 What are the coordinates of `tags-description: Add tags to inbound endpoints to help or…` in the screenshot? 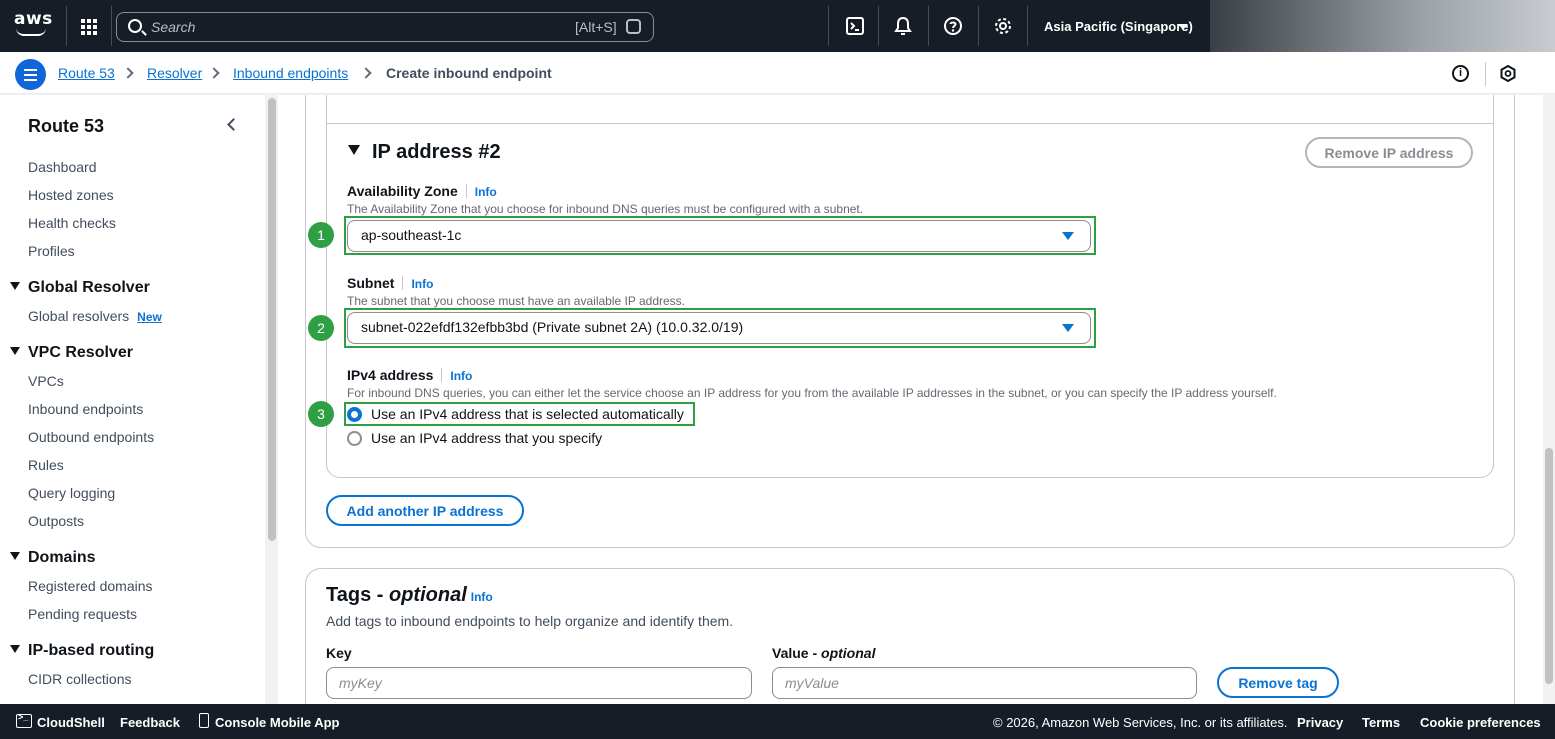 It's located at (530, 621).